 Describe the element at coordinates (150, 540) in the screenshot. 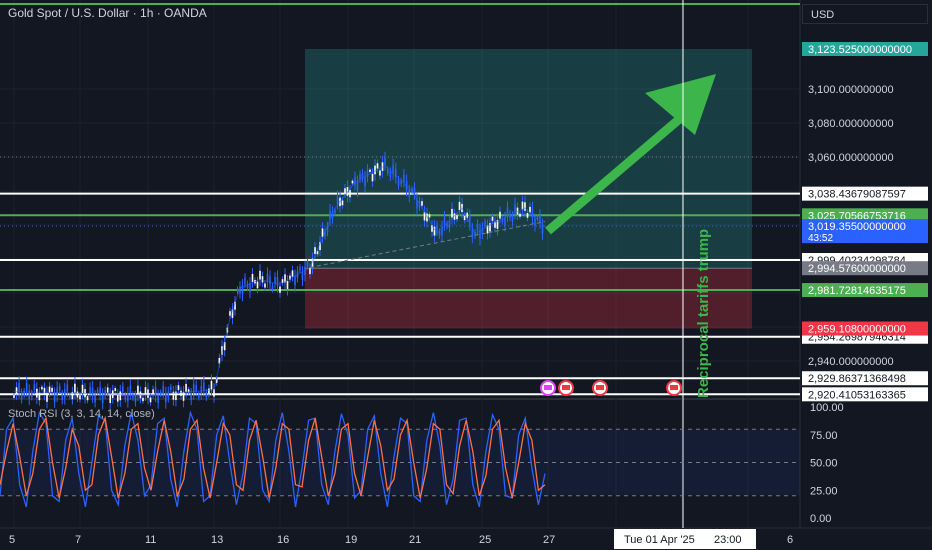

I see `time-tick-label: 11` at that location.